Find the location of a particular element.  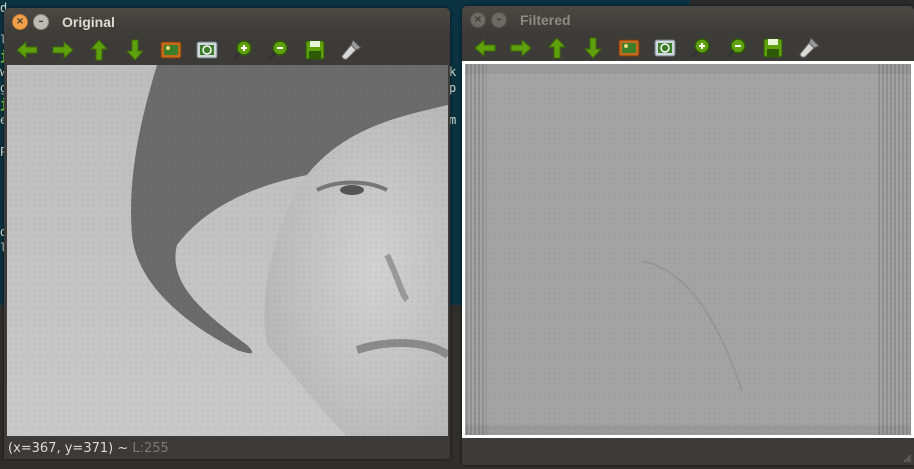

window-title: Original is located at coordinates (88, 22).